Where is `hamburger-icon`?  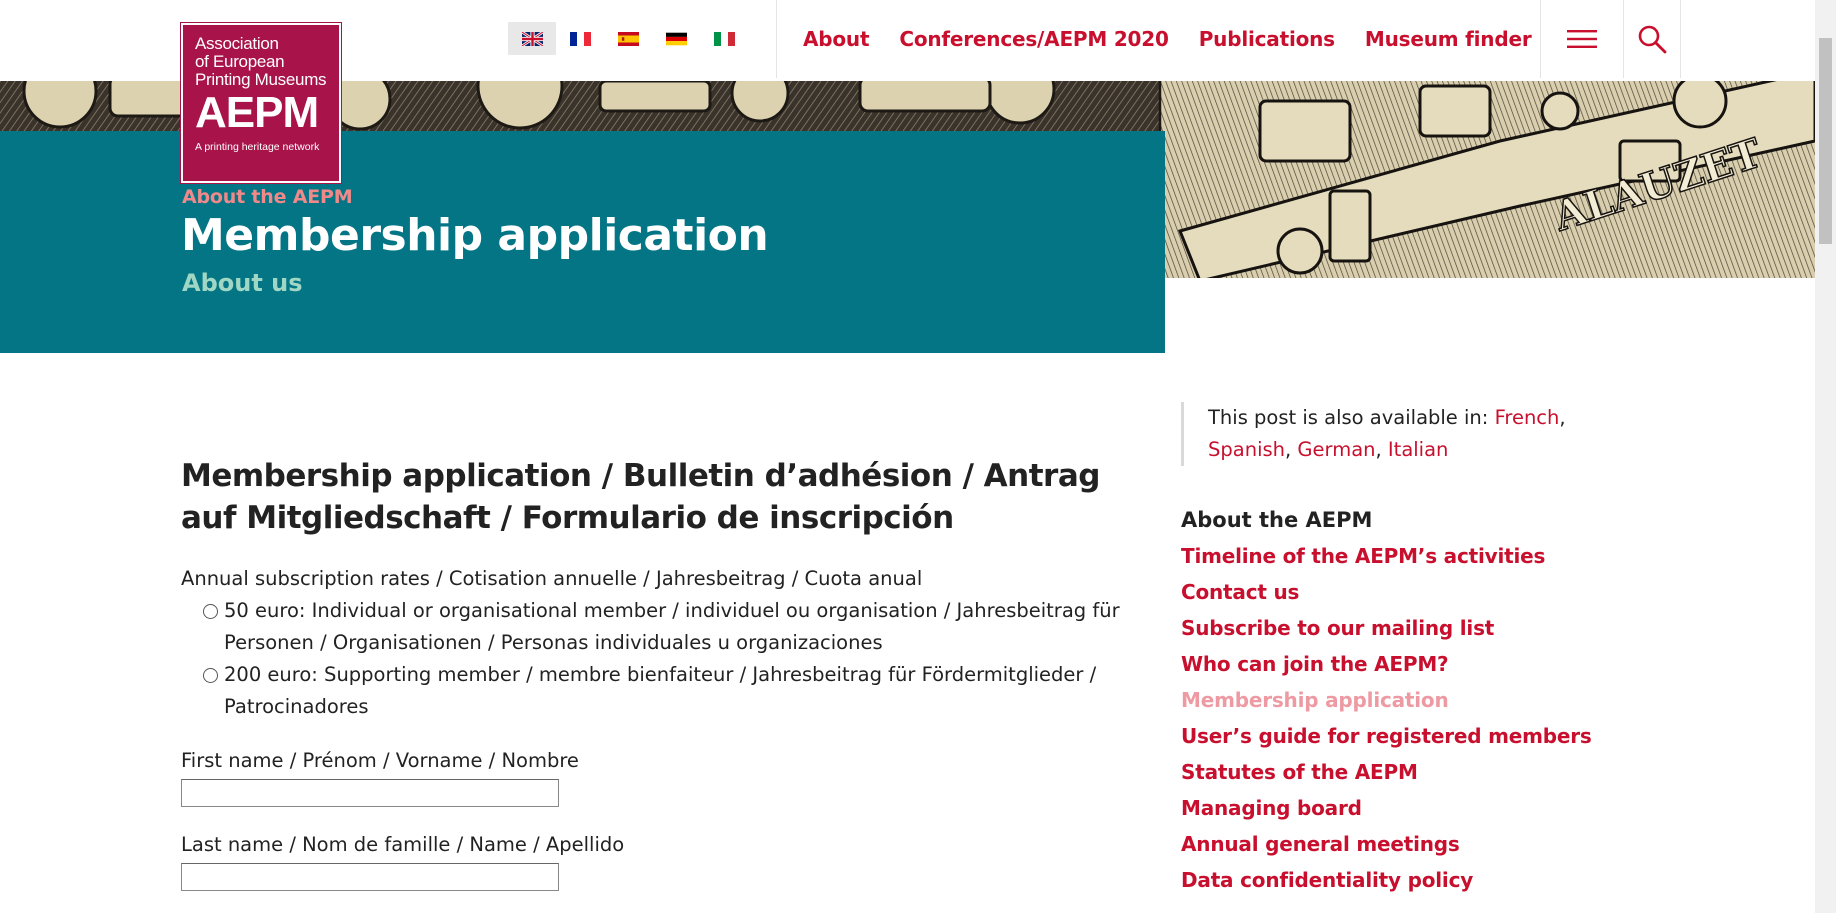 hamburger-icon is located at coordinates (1582, 39).